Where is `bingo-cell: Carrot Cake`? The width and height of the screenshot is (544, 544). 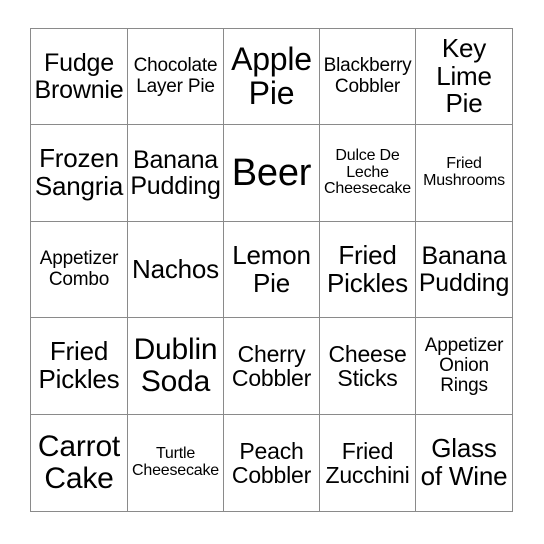 bingo-cell: Carrot Cake is located at coordinates (79, 463).